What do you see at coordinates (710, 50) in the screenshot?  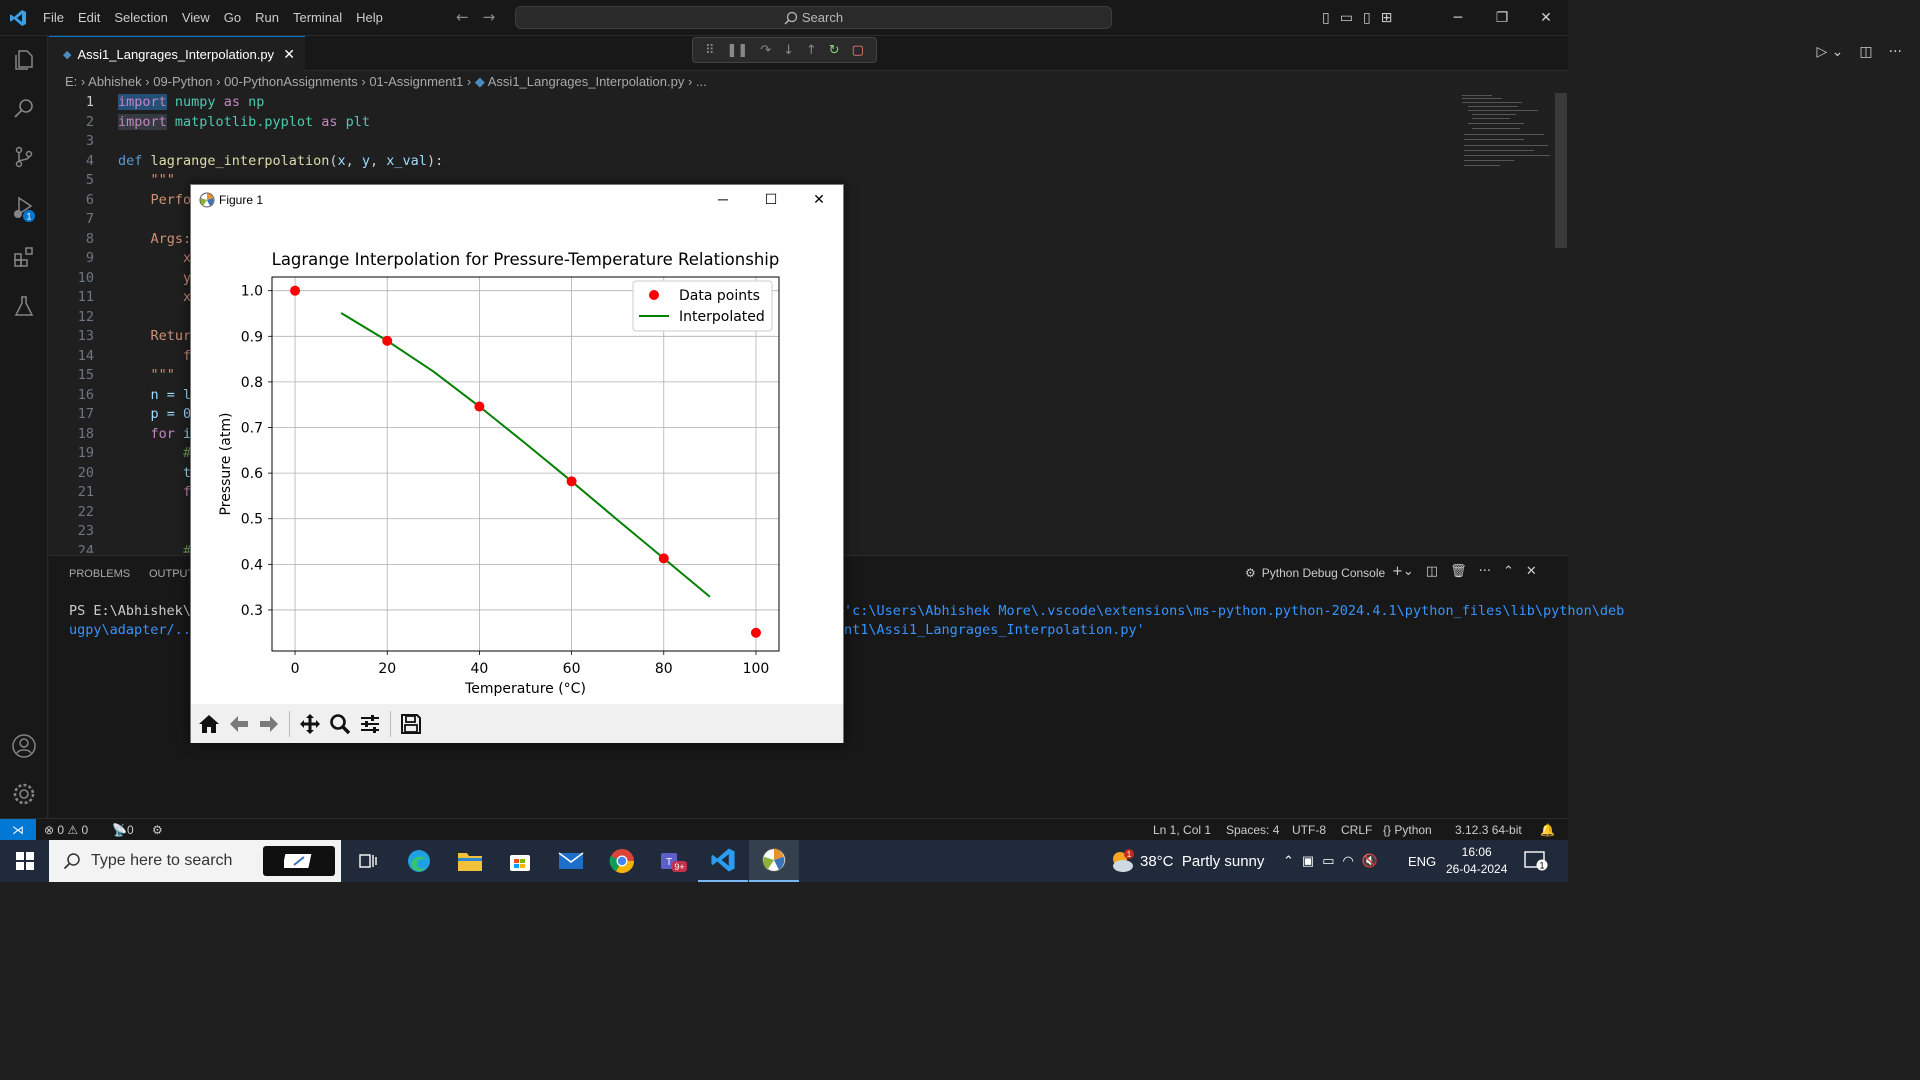 I see `drag-handle-icon: ⠿` at bounding box center [710, 50].